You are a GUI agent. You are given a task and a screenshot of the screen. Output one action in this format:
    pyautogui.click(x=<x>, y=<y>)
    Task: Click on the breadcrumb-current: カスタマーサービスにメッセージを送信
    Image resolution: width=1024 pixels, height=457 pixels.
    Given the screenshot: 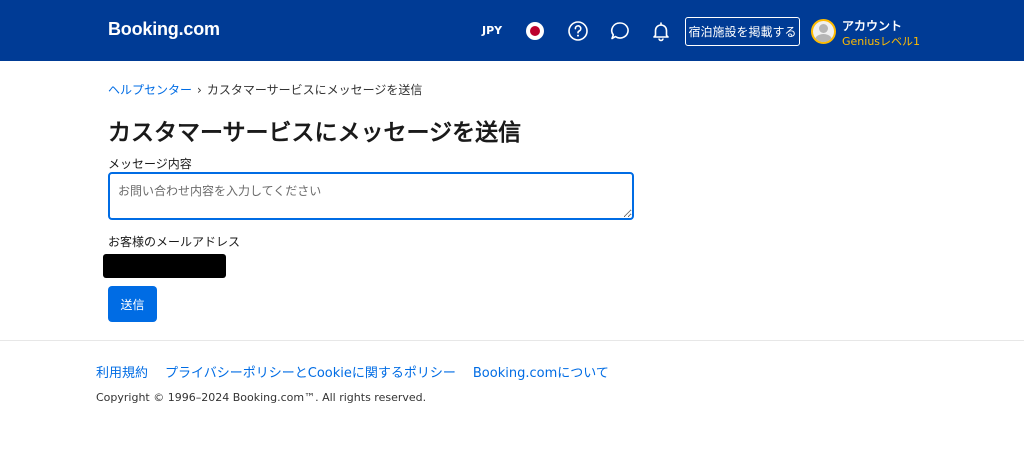 What is the action you would take?
    pyautogui.click(x=314, y=90)
    